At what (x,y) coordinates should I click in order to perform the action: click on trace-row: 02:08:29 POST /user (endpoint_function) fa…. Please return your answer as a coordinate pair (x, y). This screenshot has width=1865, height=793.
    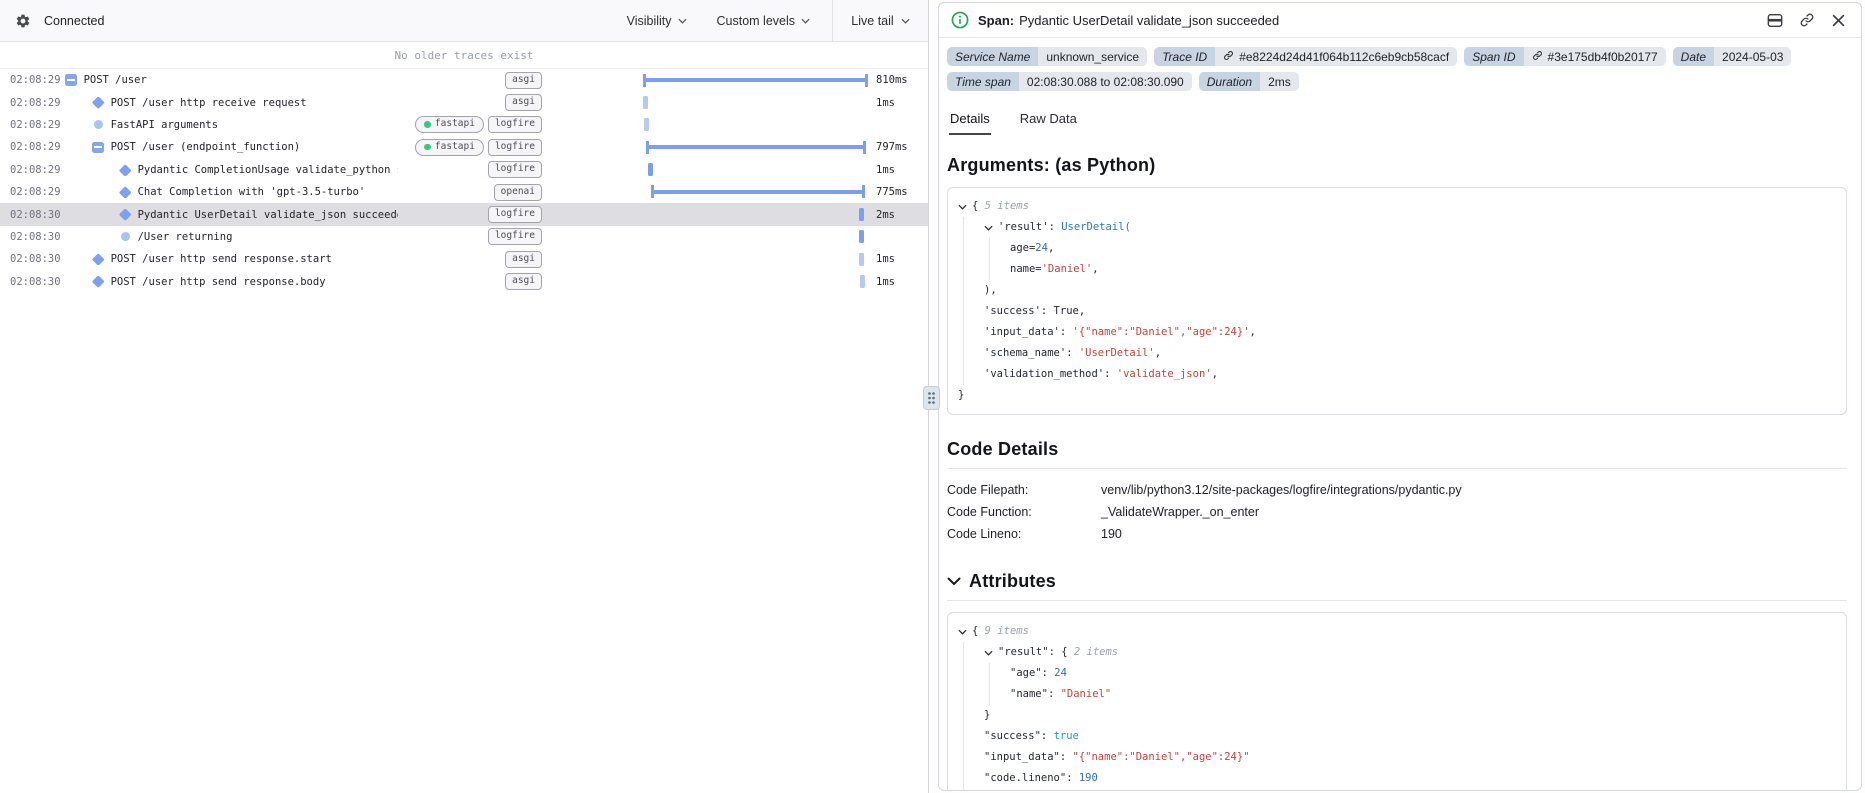
    Looking at the image, I should click on (464, 147).